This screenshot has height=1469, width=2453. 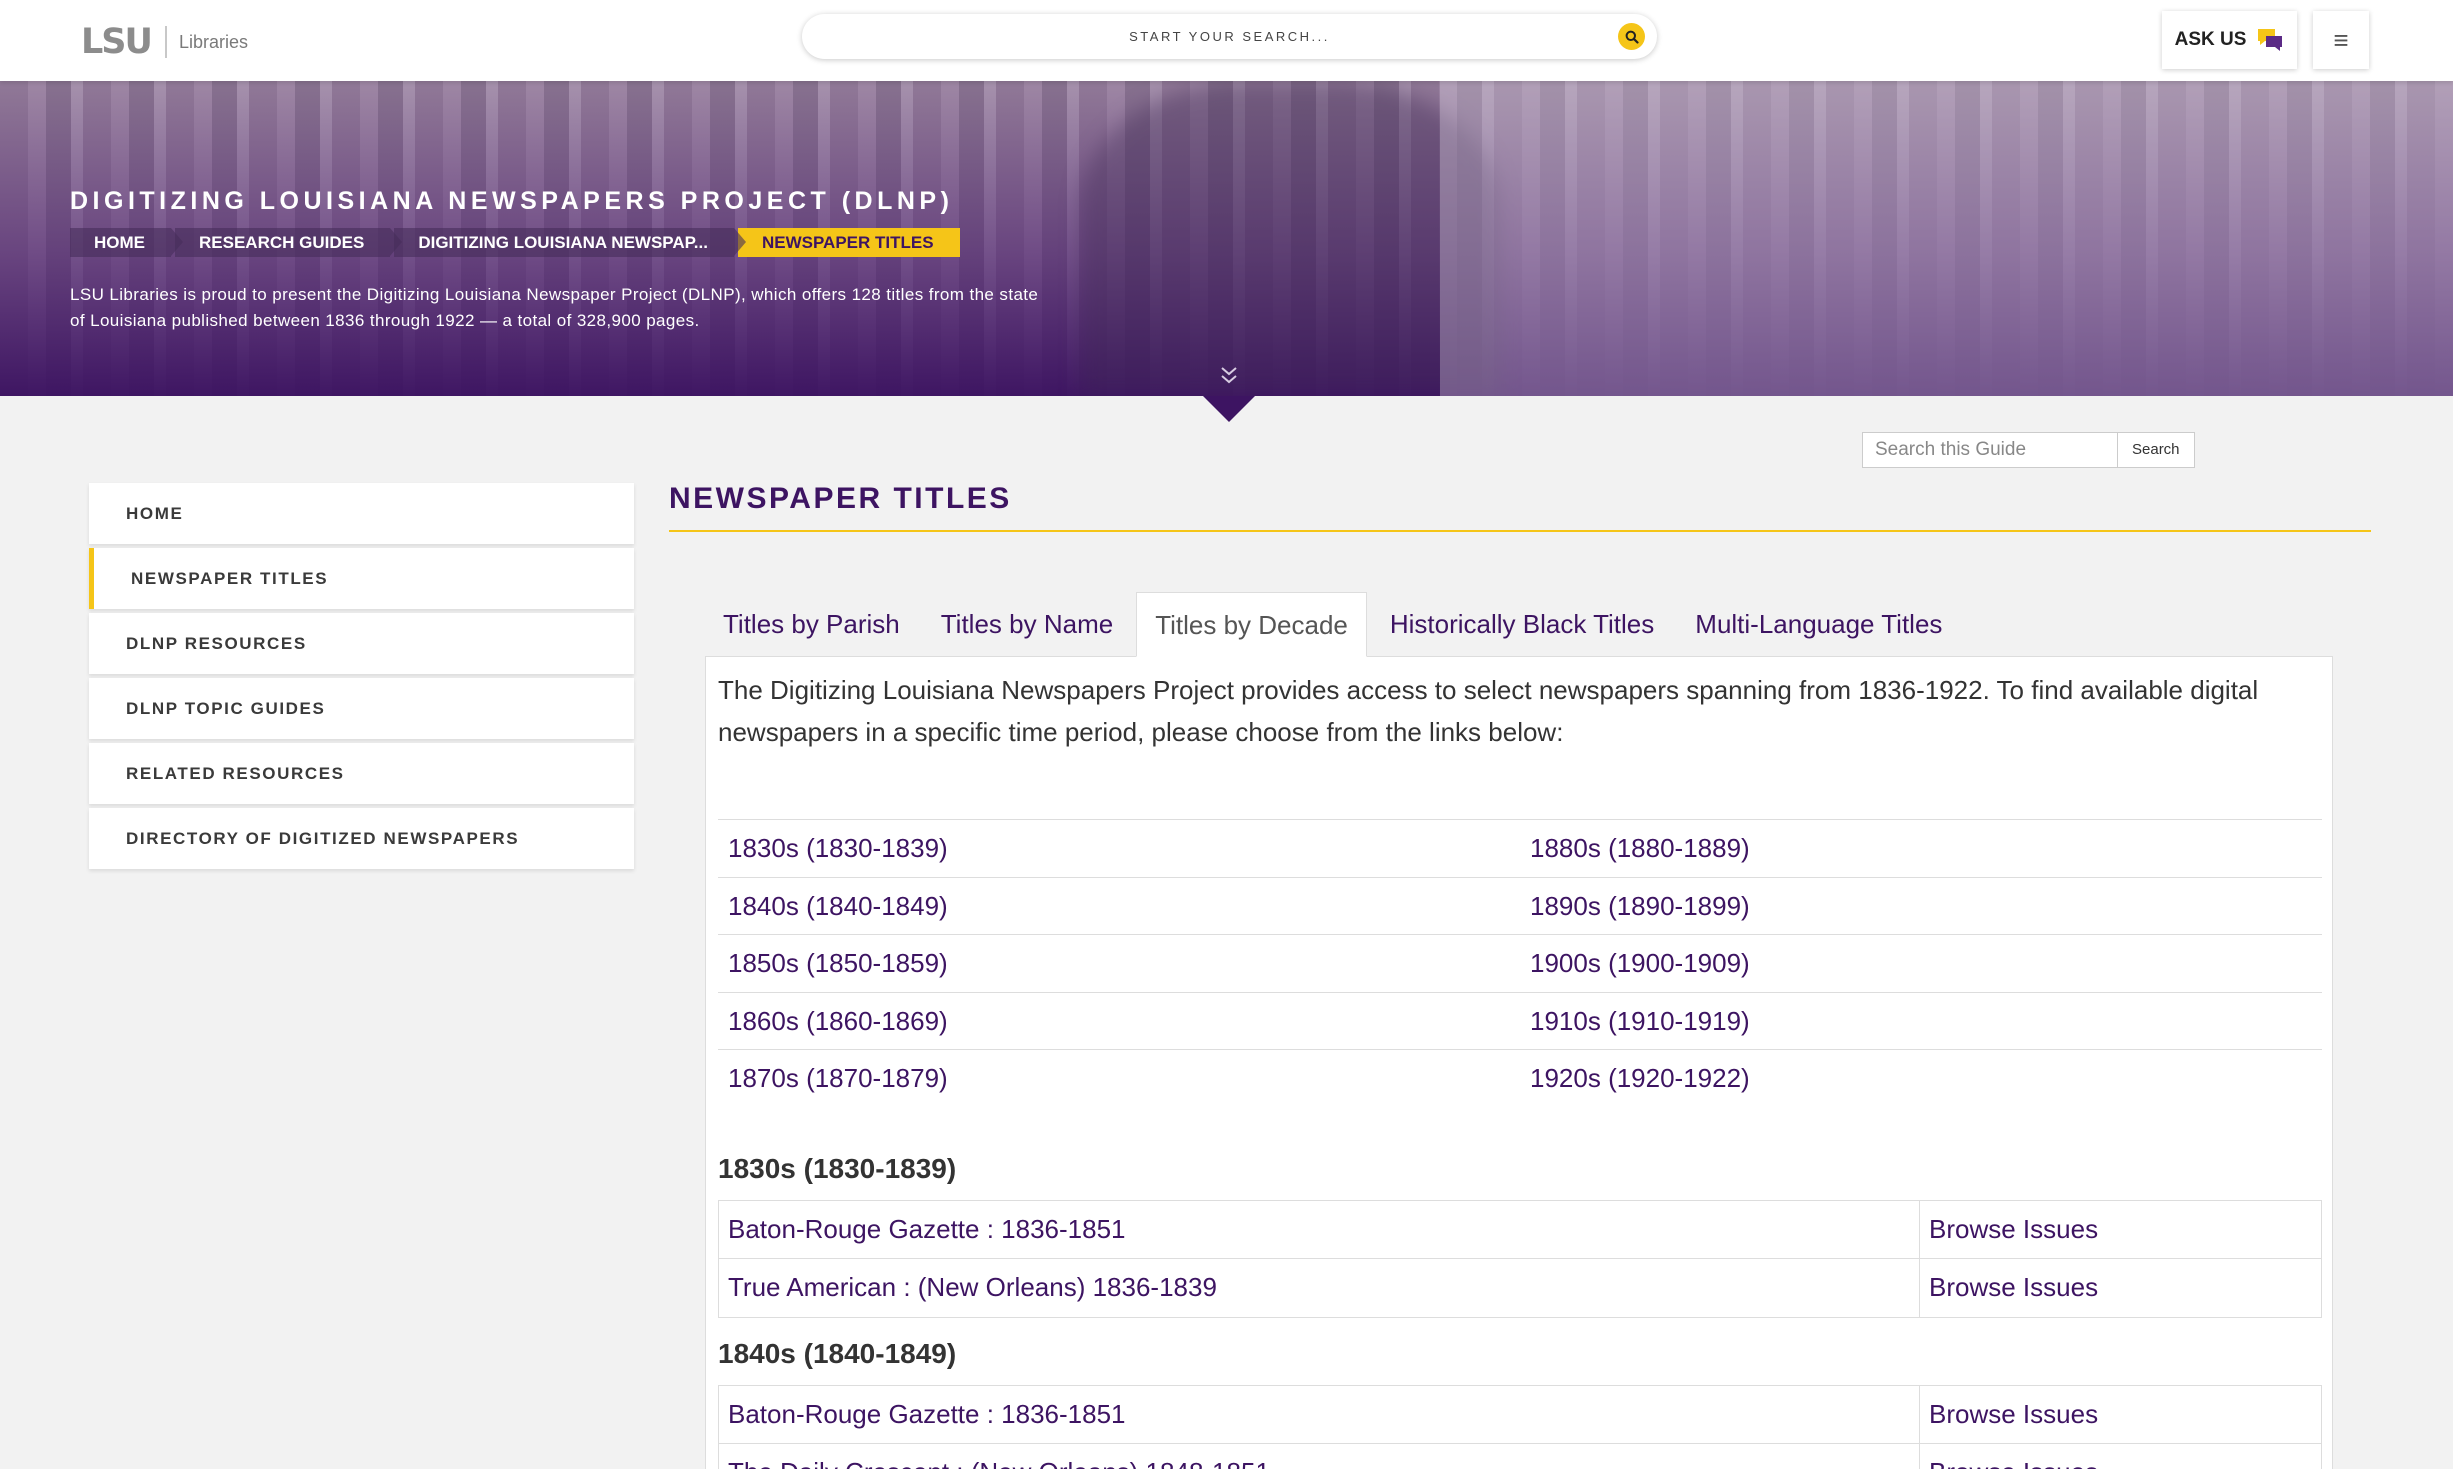 What do you see at coordinates (361, 838) in the screenshot?
I see `sidebar-item-directory-digitized-newspapers: DIRECTORY OF DIGITIZED NEWSPAPERS` at bounding box center [361, 838].